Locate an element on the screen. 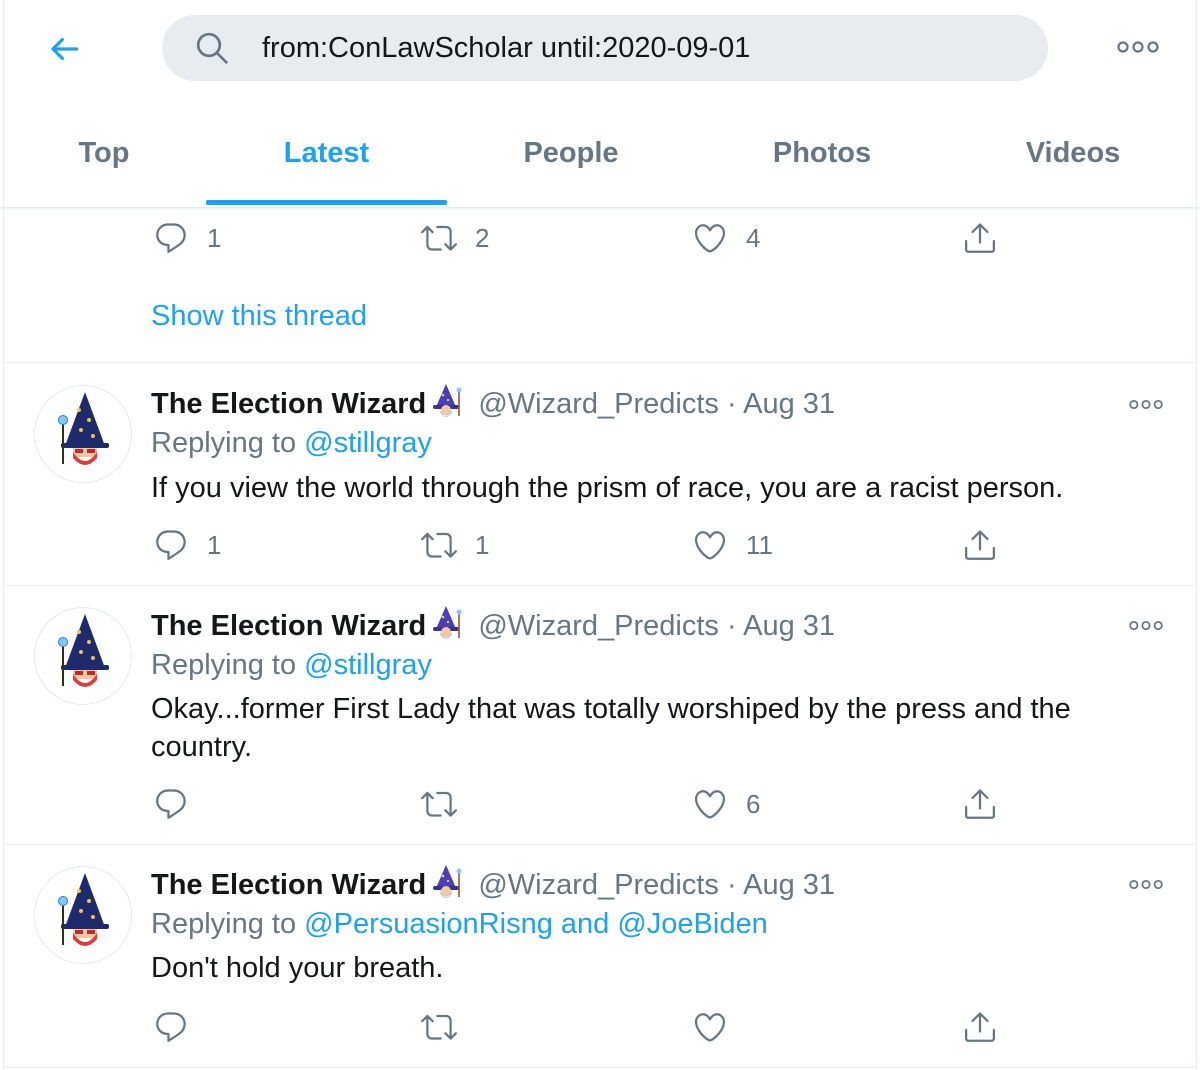 Image resolution: width=1200 pixels, height=1070 pixels. retweet-button: 2 is located at coordinates (455, 238).